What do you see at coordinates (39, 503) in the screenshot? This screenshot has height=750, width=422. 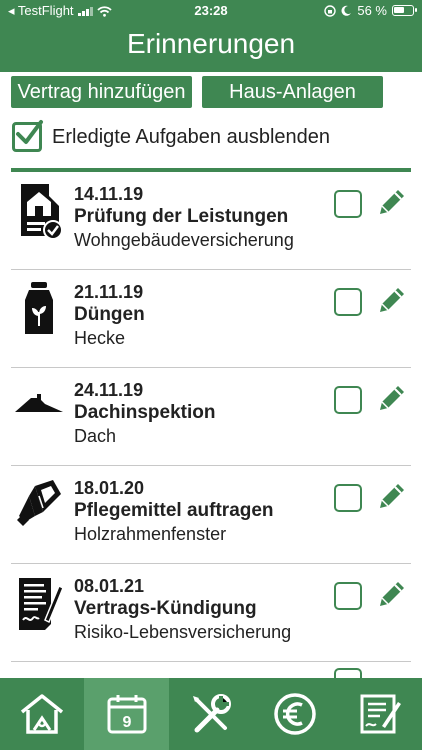 I see `paint-tube-icon` at bounding box center [39, 503].